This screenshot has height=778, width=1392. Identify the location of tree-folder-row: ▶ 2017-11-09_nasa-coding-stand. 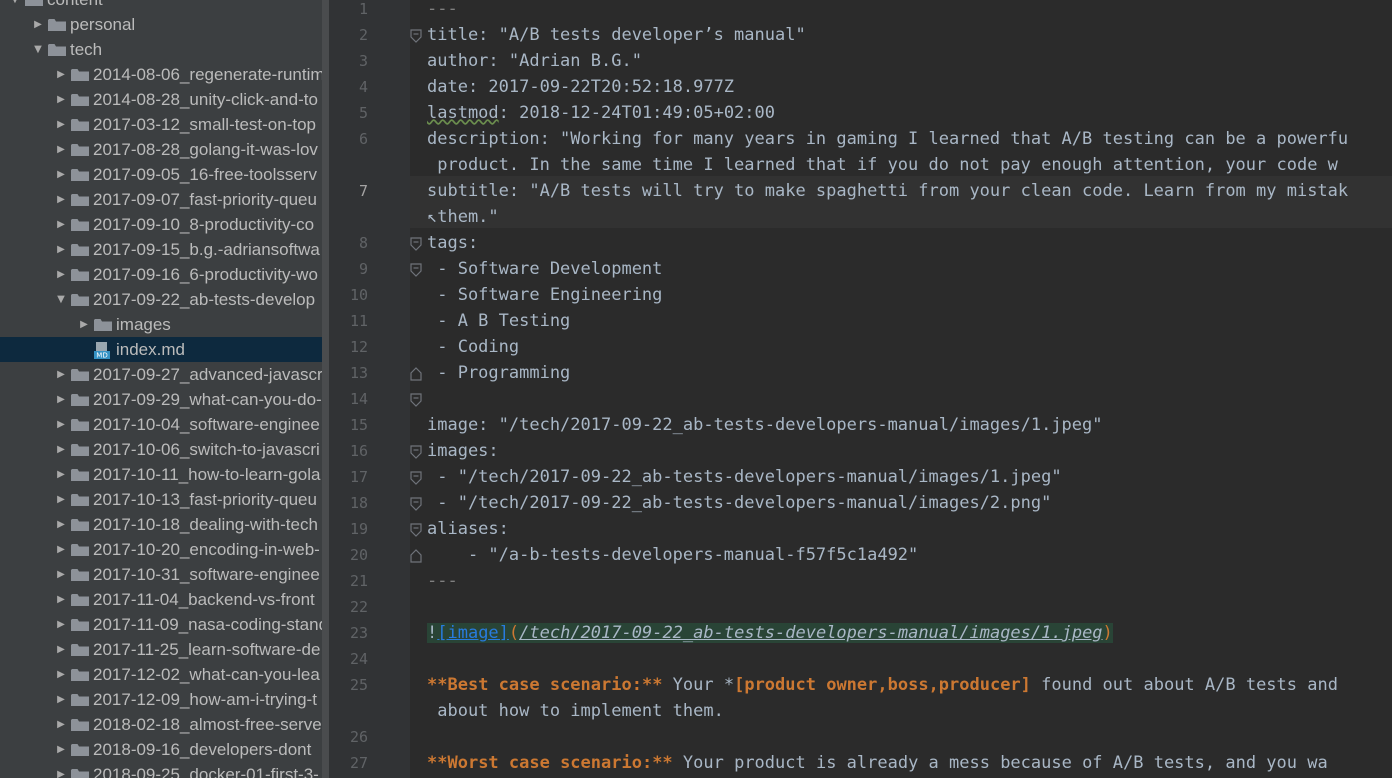
(164, 624).